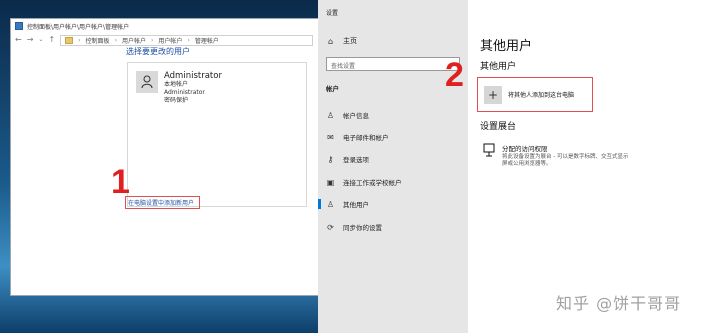 The height and width of the screenshot is (333, 720). I want to click on control-panel-icon, so click(19, 26).